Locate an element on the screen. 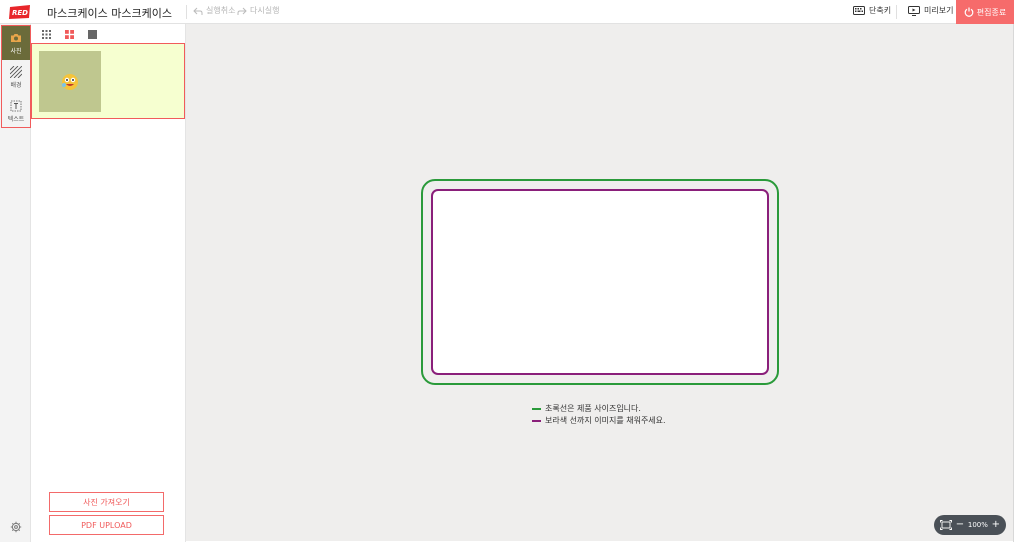 The height and width of the screenshot is (542, 1014). photo-thumbnail is located at coordinates (70, 81).